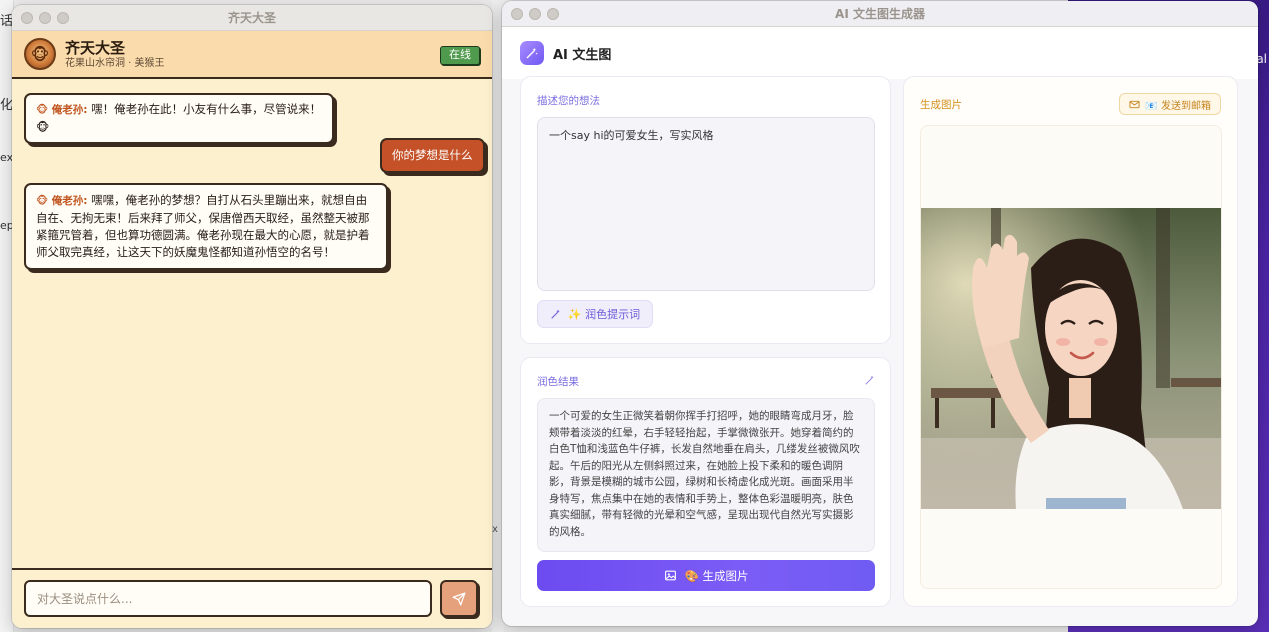 The width and height of the screenshot is (1269, 632). What do you see at coordinates (1178, 106) in the screenshot?
I see `send-email-label: 📧 发送到邮箱` at bounding box center [1178, 106].